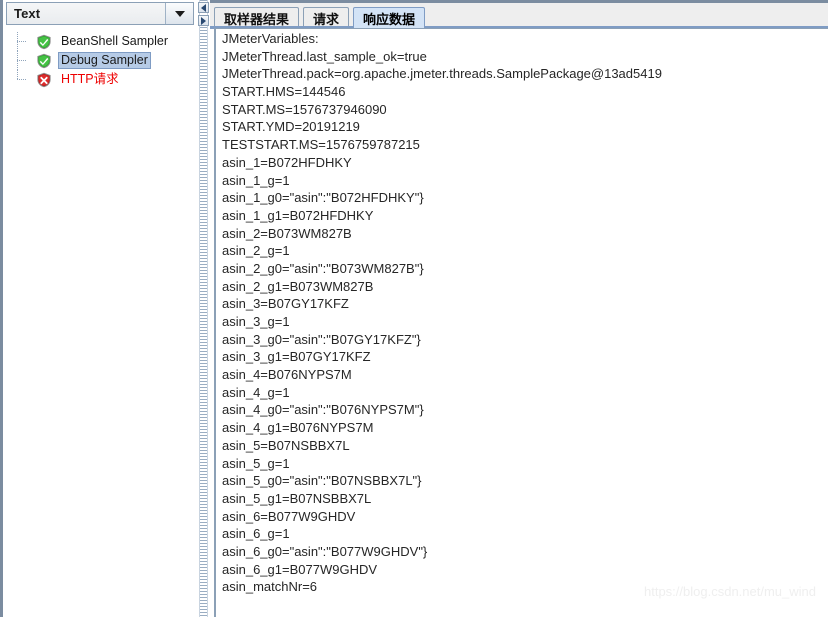  Describe the element at coordinates (298, 286) in the screenshot. I see `response-text-line: asin_2_g1=B073WM827B` at that location.